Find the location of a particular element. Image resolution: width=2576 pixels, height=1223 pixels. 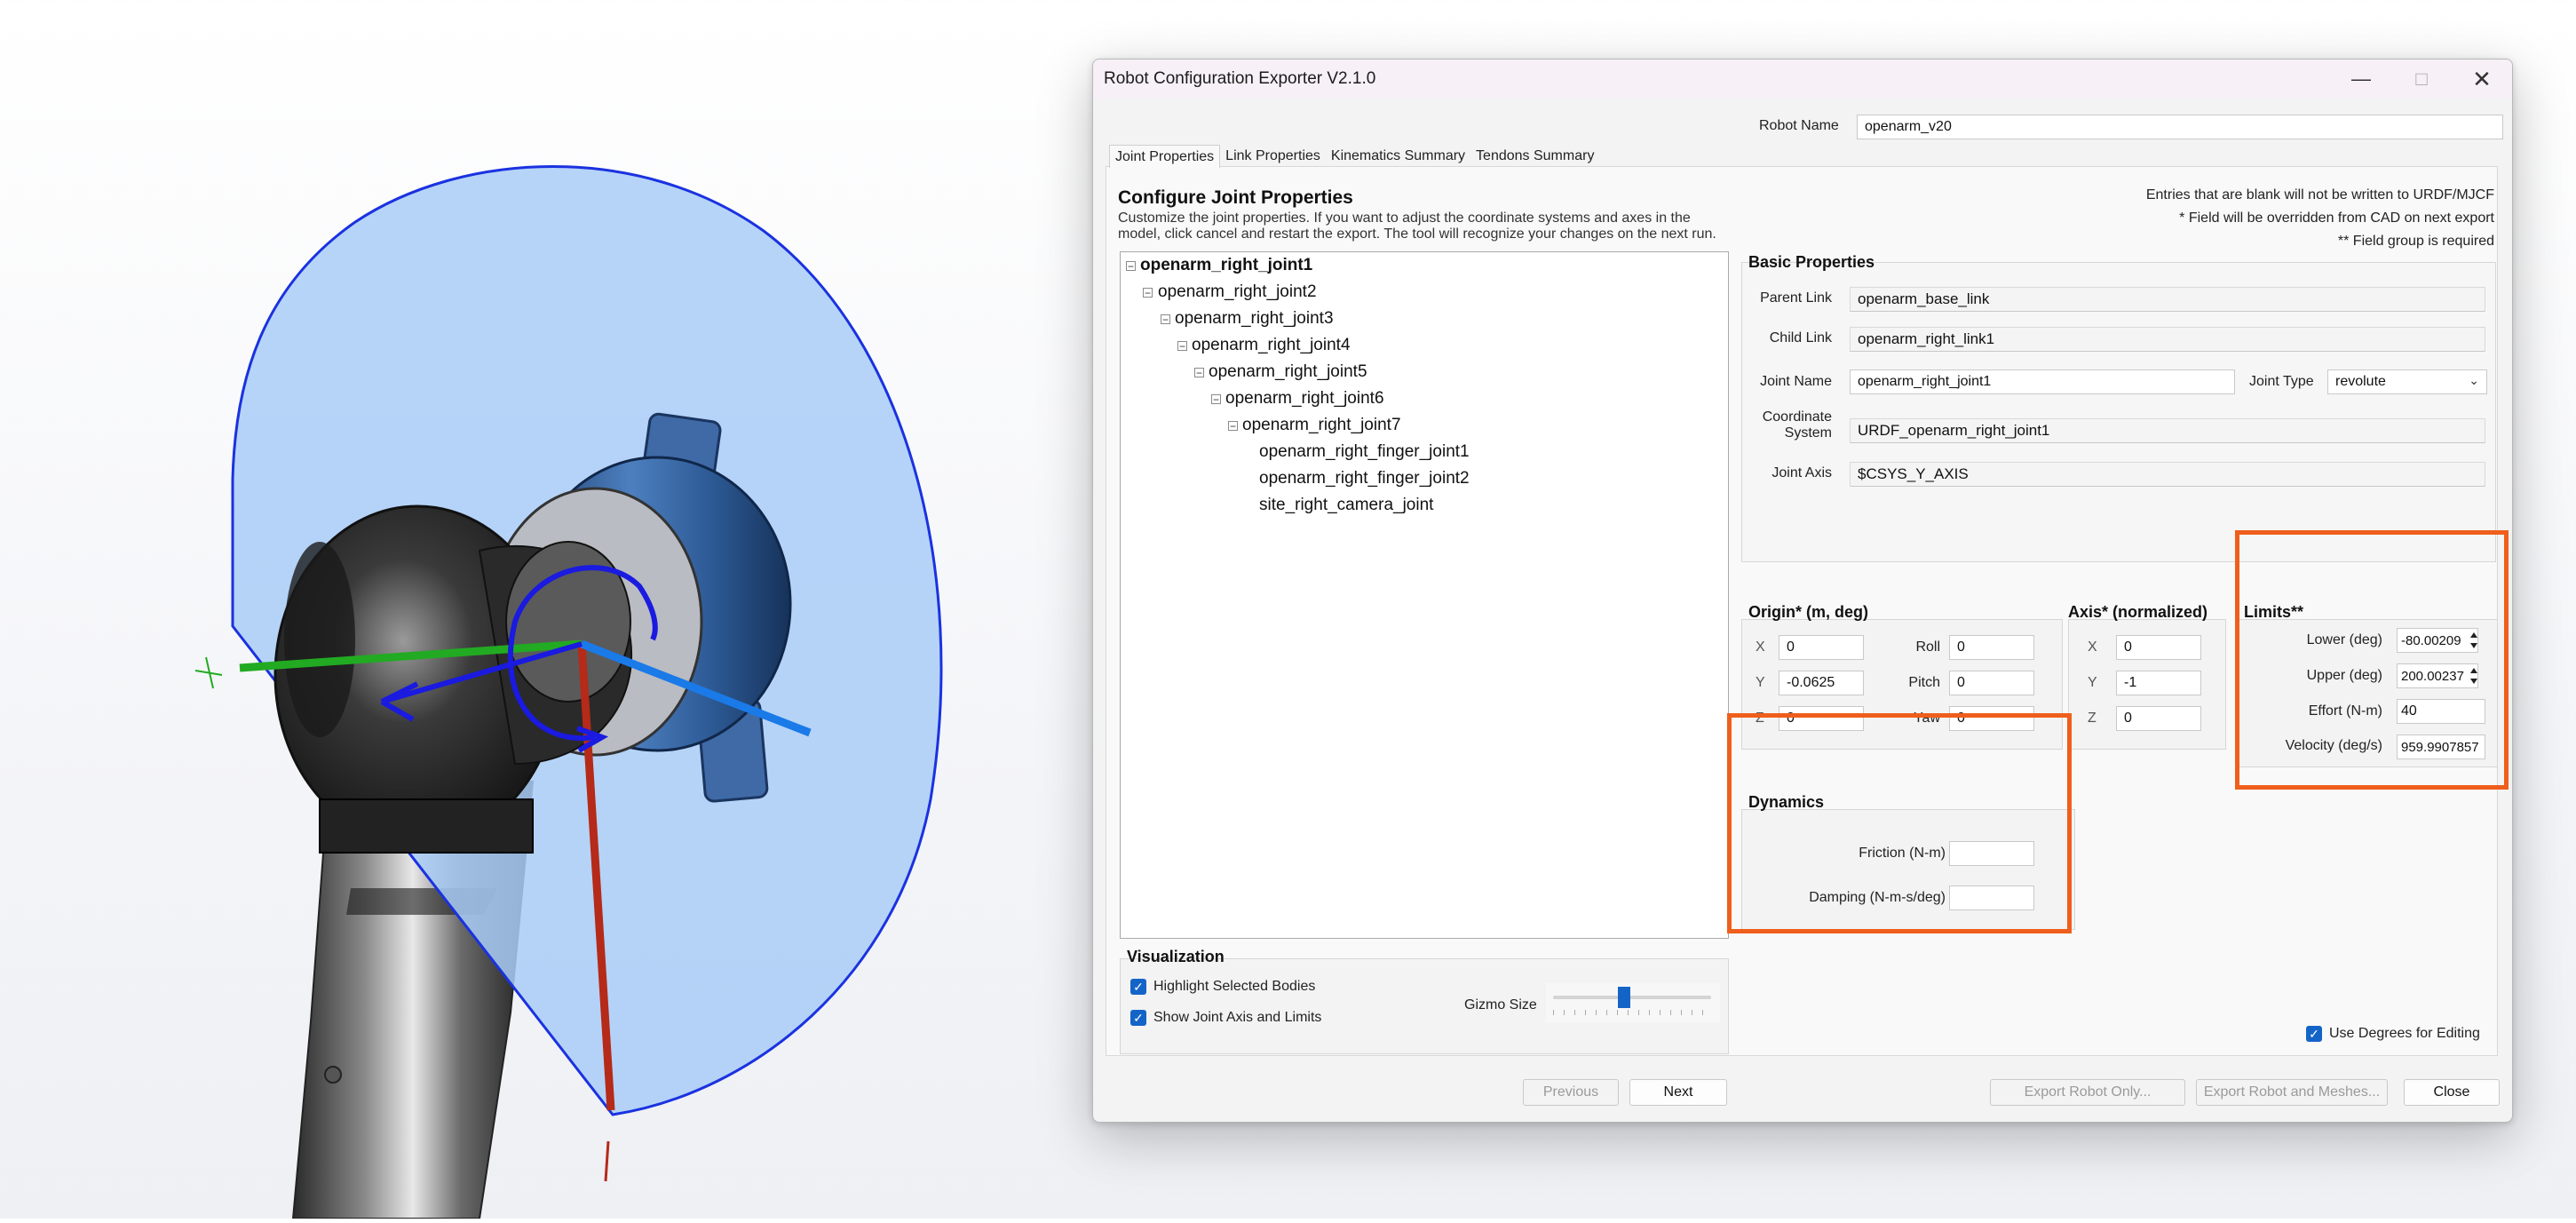

child-link-field: openarm_right_link1 is located at coordinates (2168, 340).